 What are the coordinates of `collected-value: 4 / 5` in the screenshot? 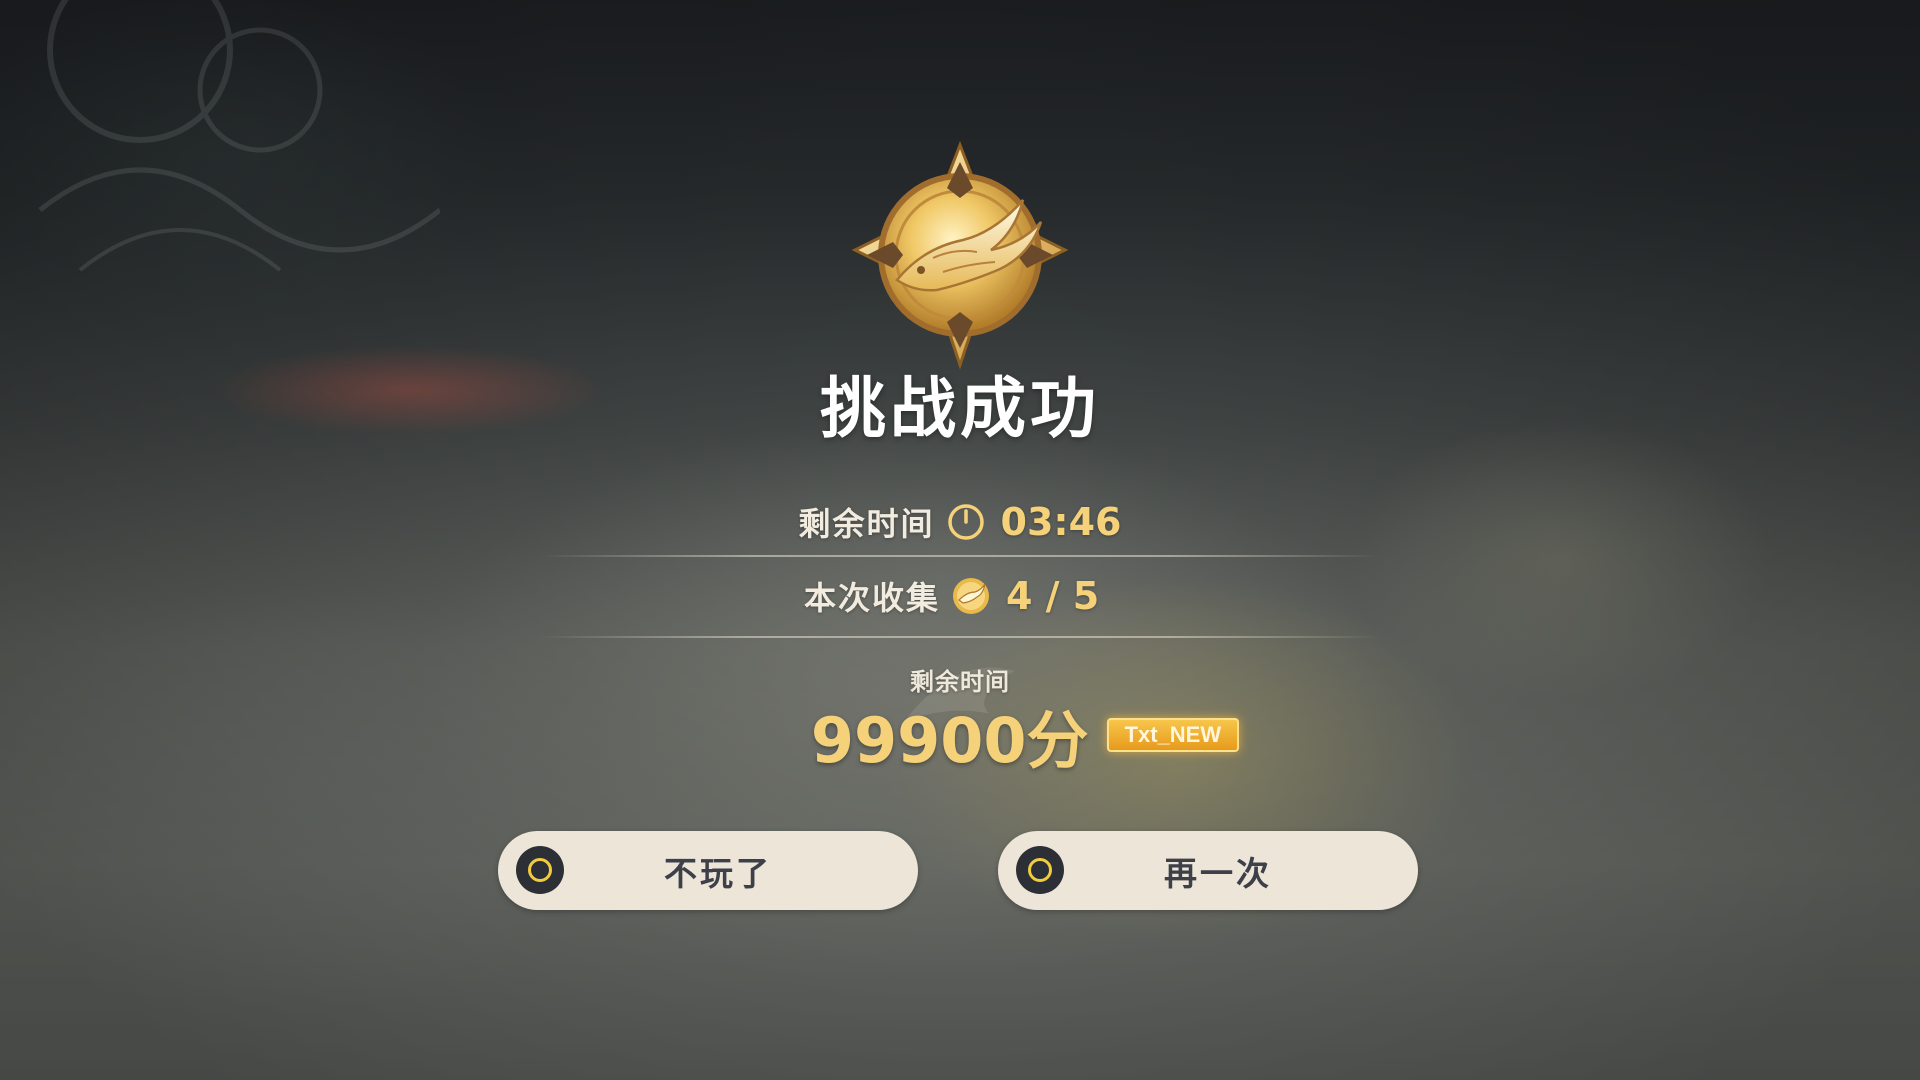 It's located at (1053, 596).